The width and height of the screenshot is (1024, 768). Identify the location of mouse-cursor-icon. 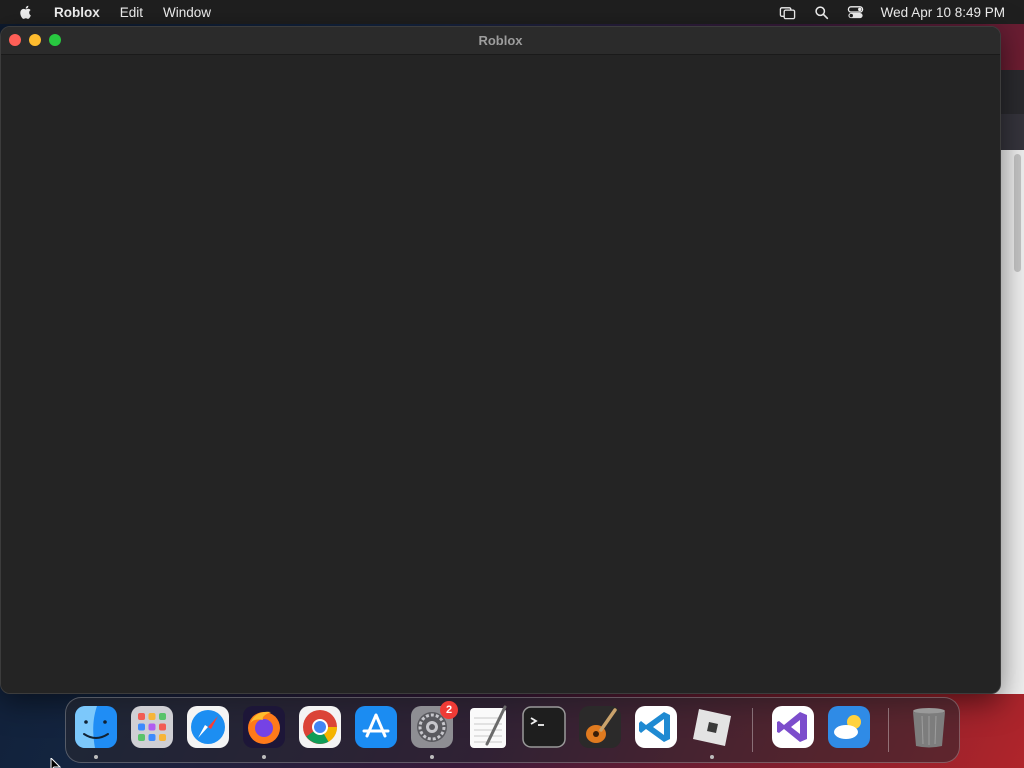
(56, 763).